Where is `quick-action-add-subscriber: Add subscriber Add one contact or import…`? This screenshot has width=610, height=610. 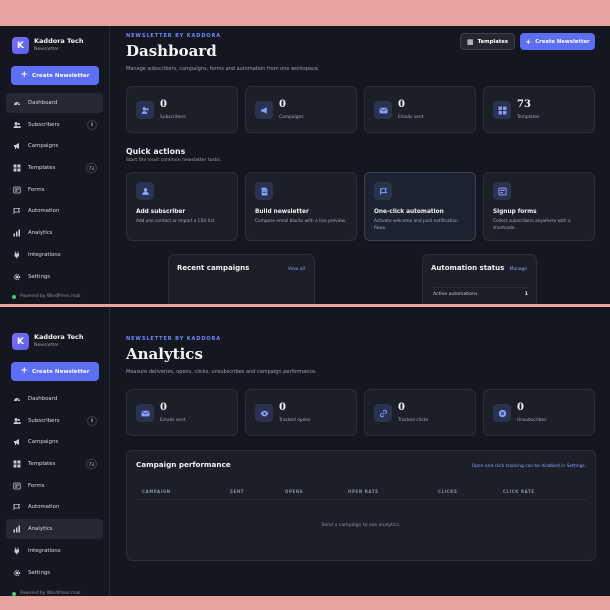 quick-action-add-subscriber: Add subscriber Add one contact or import… is located at coordinates (182, 206).